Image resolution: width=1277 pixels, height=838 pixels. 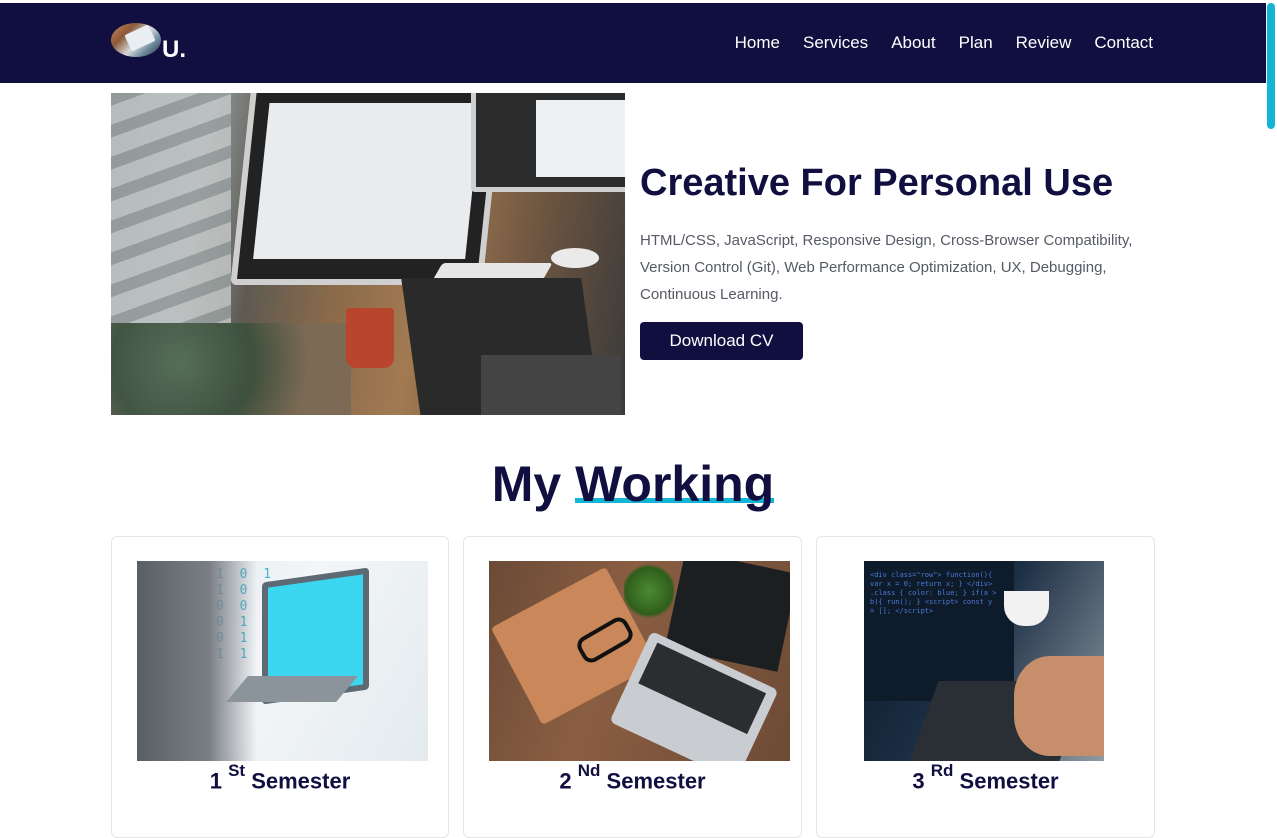 I want to click on section-title-highlight-text: Working, so click(x=675, y=484).